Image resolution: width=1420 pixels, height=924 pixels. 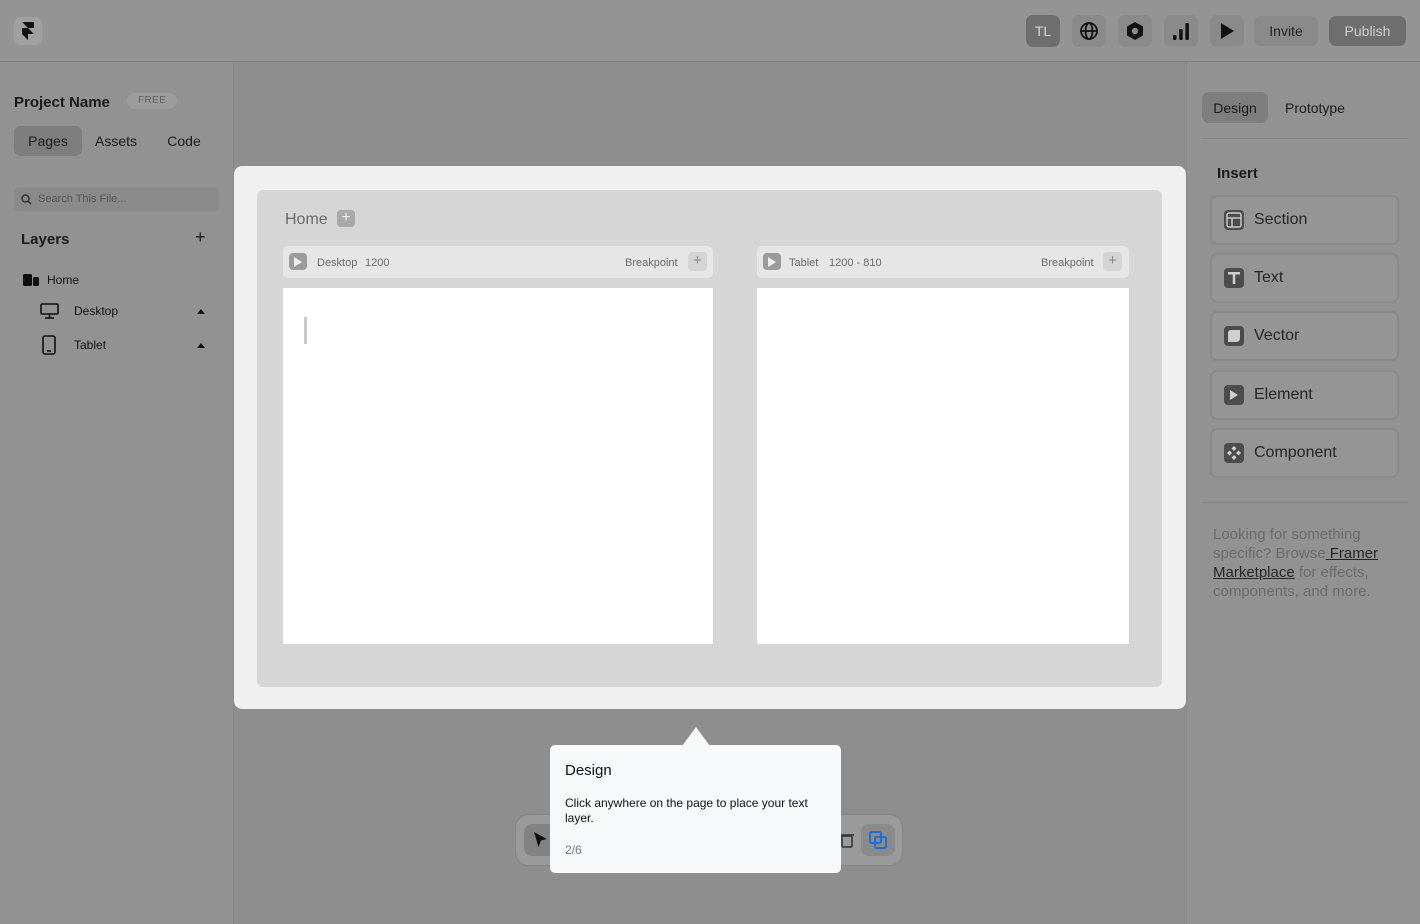 What do you see at coordinates (498, 262) in the screenshot?
I see `frame-header-desktop: Desktop 1200 Breakpoint +` at bounding box center [498, 262].